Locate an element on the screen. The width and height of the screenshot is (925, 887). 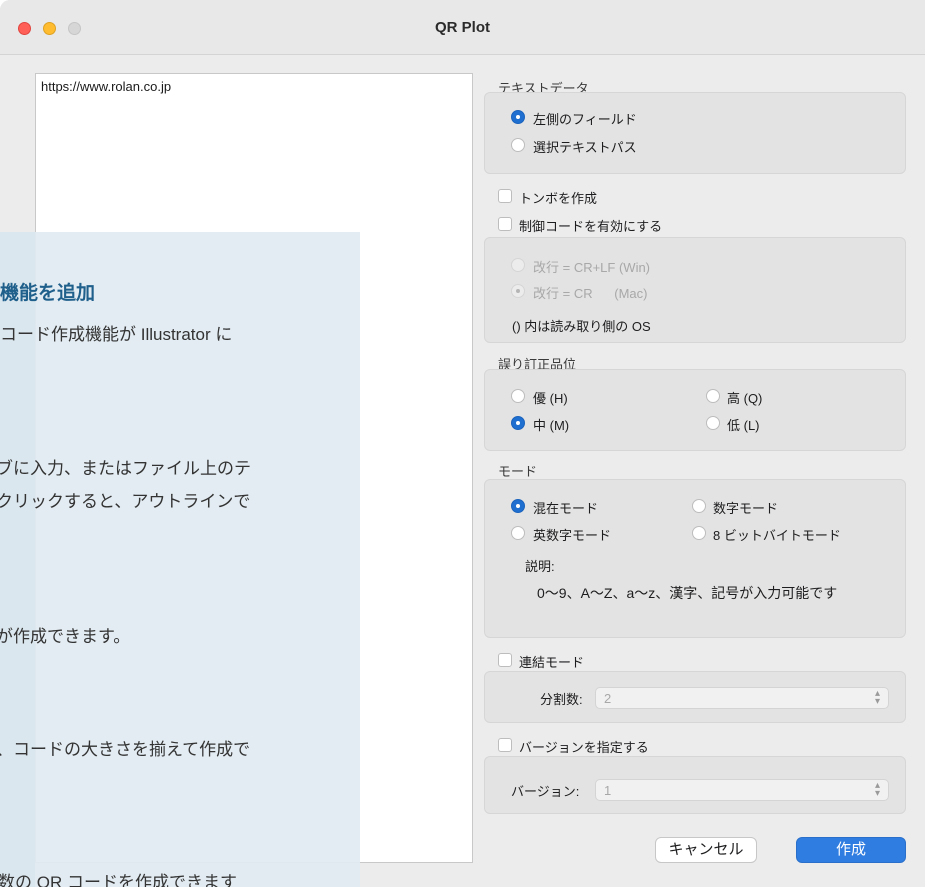
radio-left-field is located at coordinates (518, 117).